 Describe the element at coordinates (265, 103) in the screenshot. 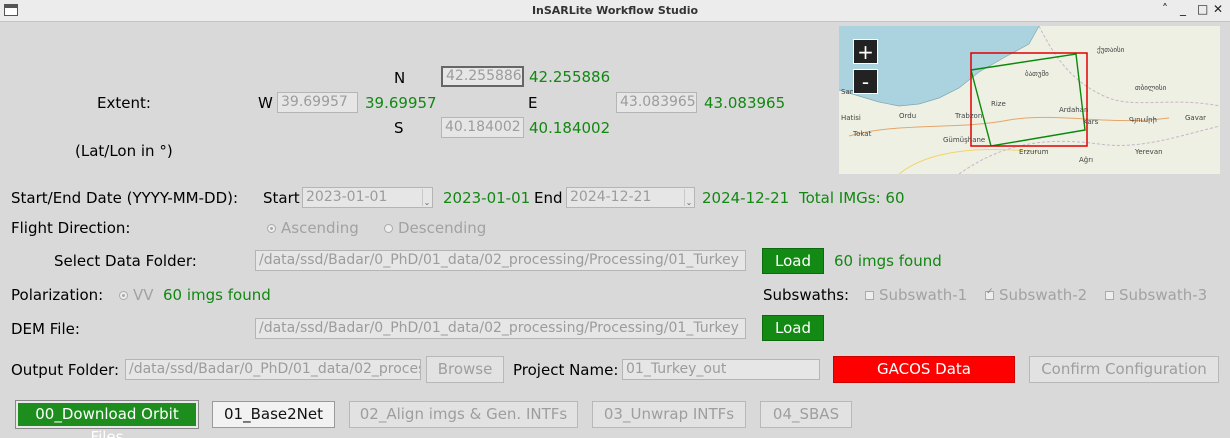

I see `west-label: W` at that location.